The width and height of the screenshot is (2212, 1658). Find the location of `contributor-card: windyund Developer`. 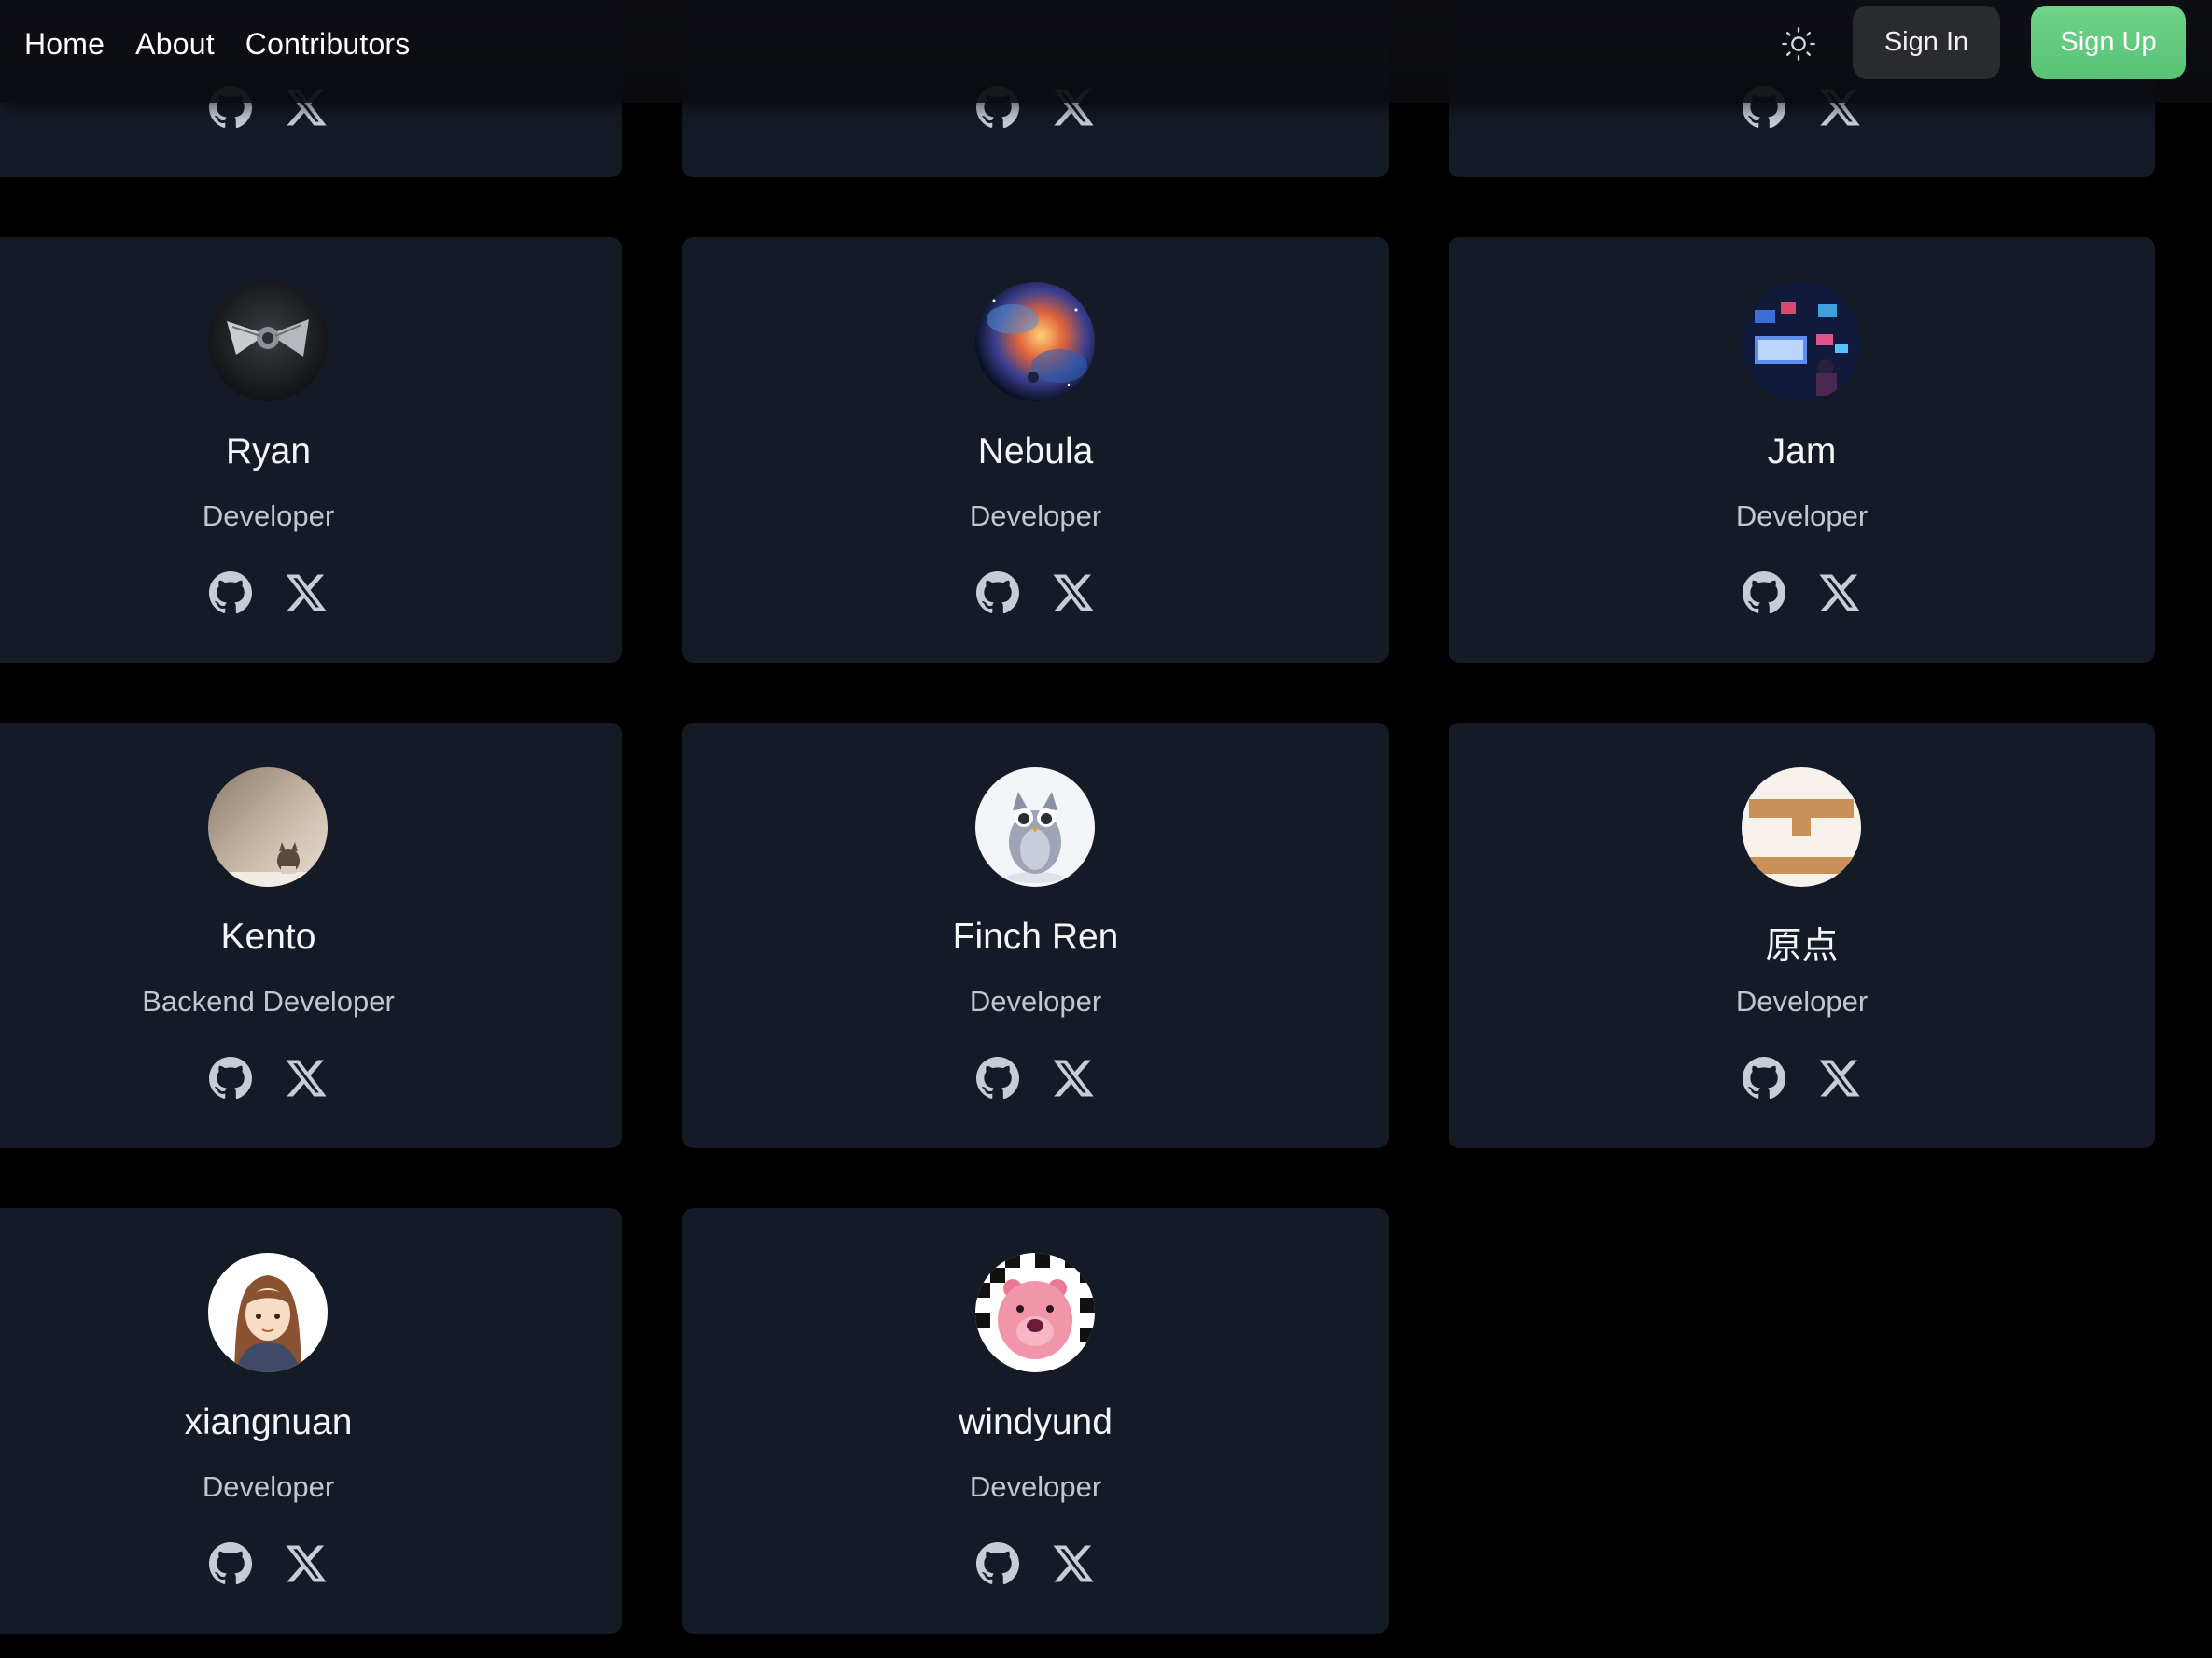

contributor-card: windyund Developer is located at coordinates (1035, 1421).